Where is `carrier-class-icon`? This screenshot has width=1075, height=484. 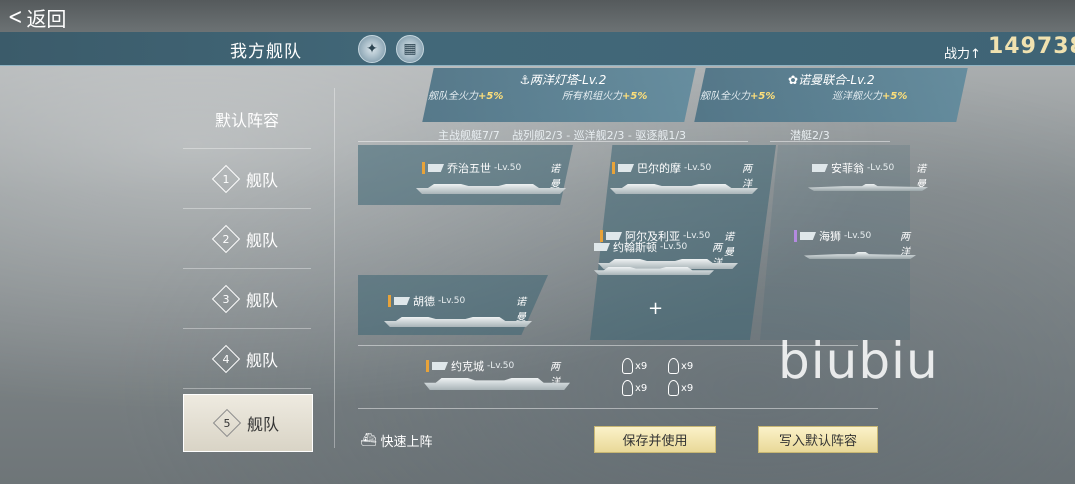
carrier-class-icon is located at coordinates (440, 366).